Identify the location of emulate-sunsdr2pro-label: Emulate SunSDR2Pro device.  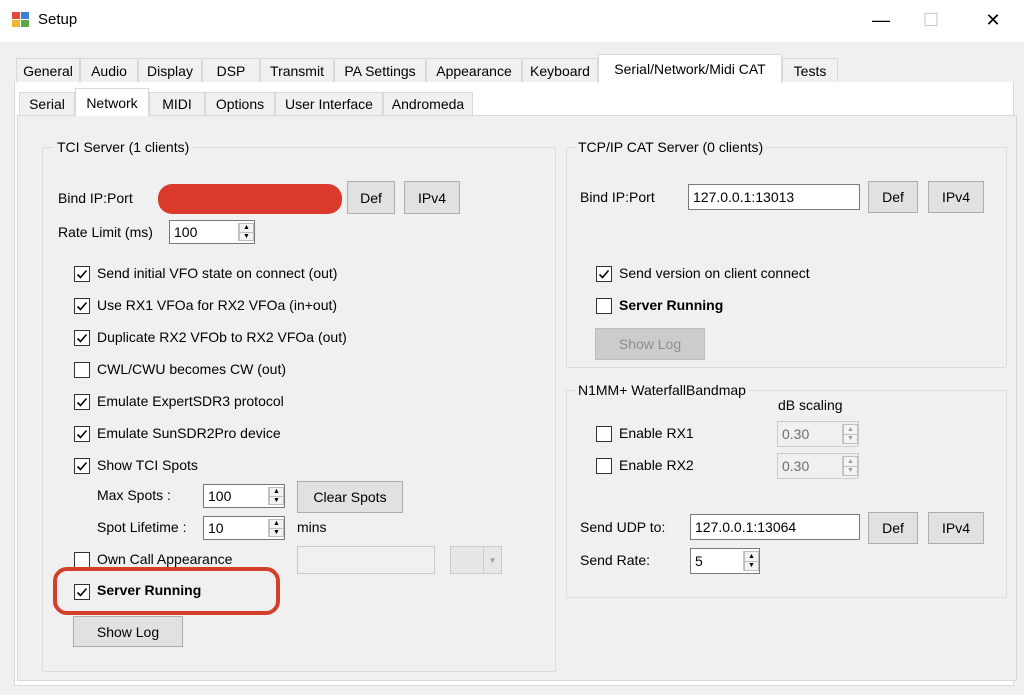
(189, 433).